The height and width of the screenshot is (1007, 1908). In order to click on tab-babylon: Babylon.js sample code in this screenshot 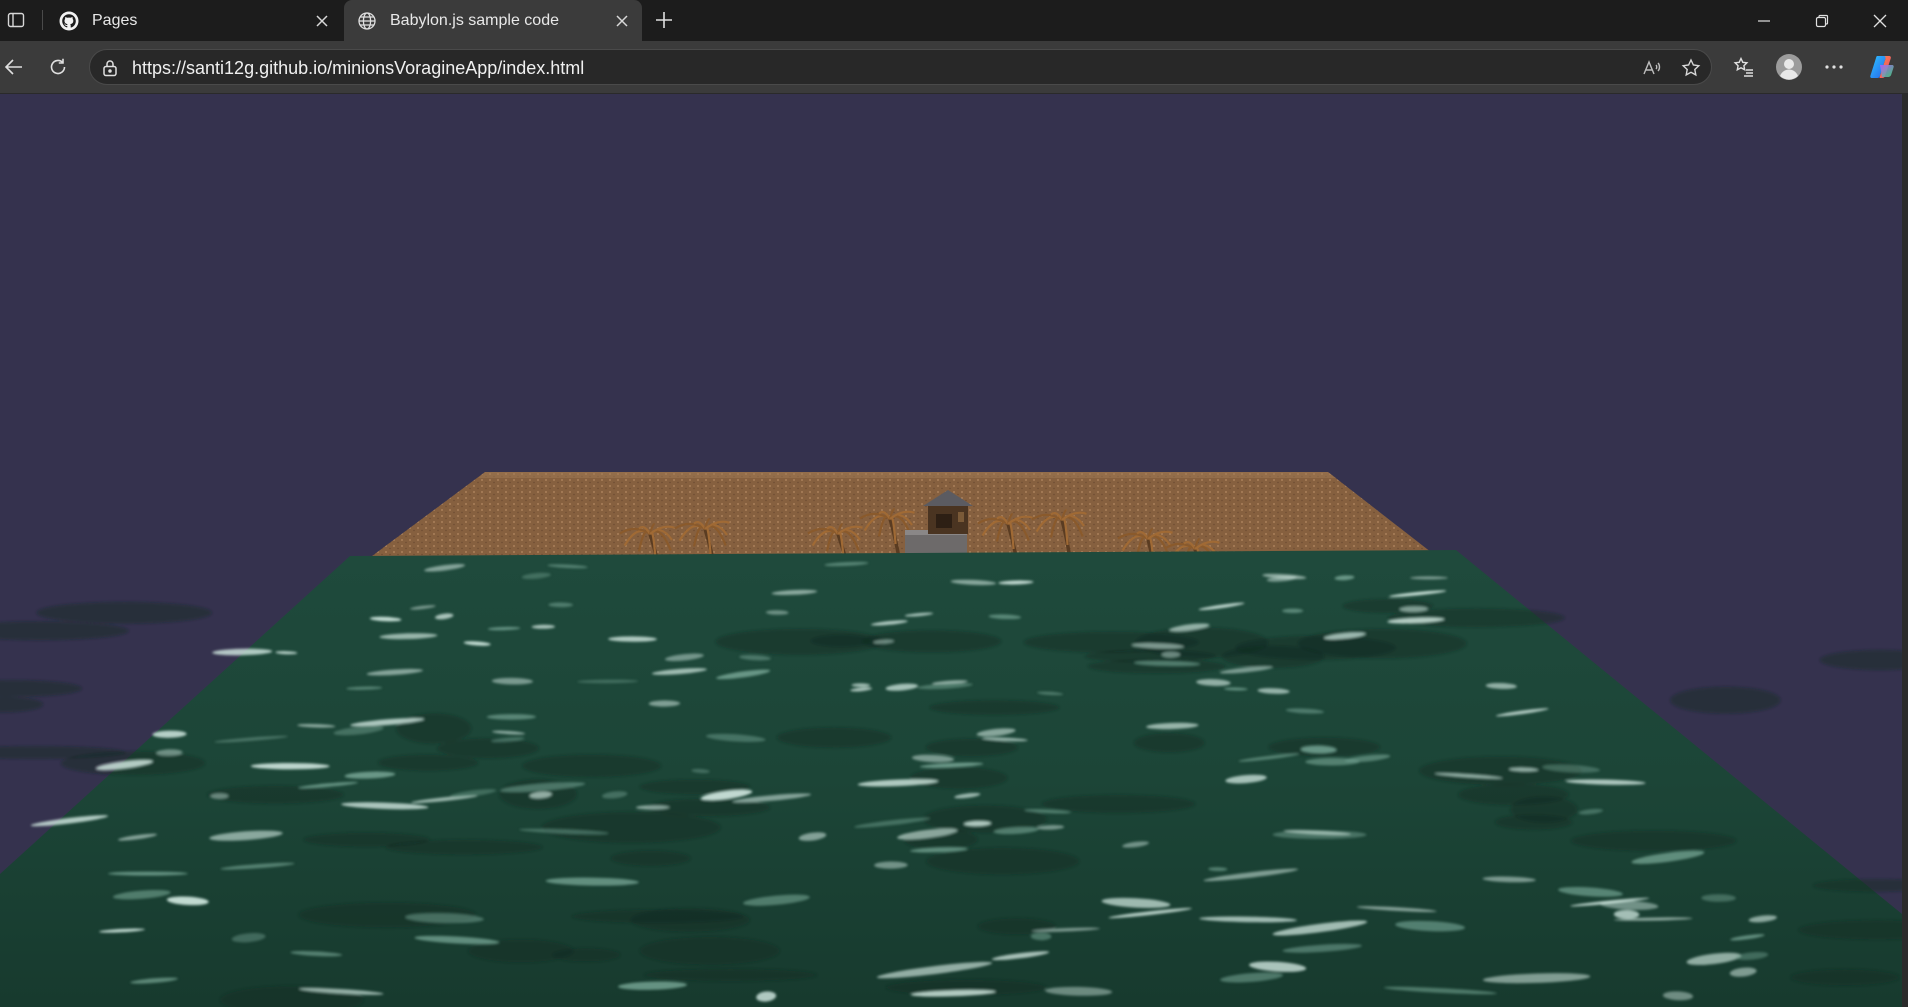, I will do `click(493, 20)`.